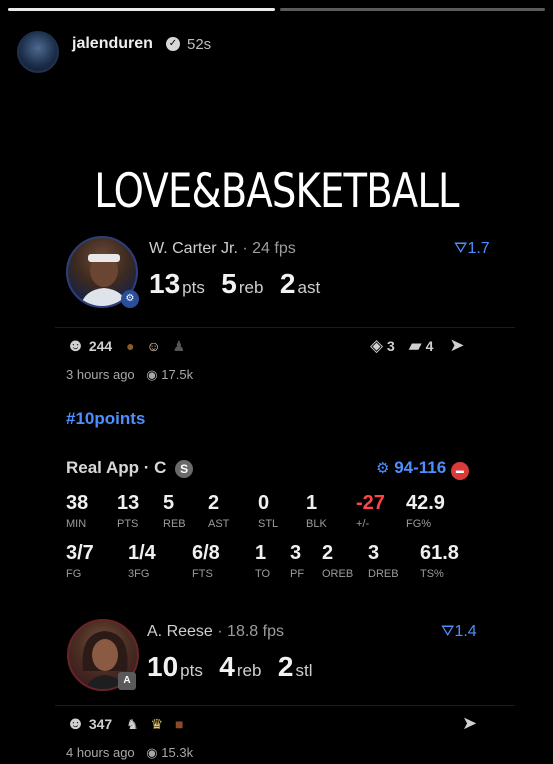 The image size is (553, 764). What do you see at coordinates (180, 631) in the screenshot?
I see `player-name: A. Reese` at bounding box center [180, 631].